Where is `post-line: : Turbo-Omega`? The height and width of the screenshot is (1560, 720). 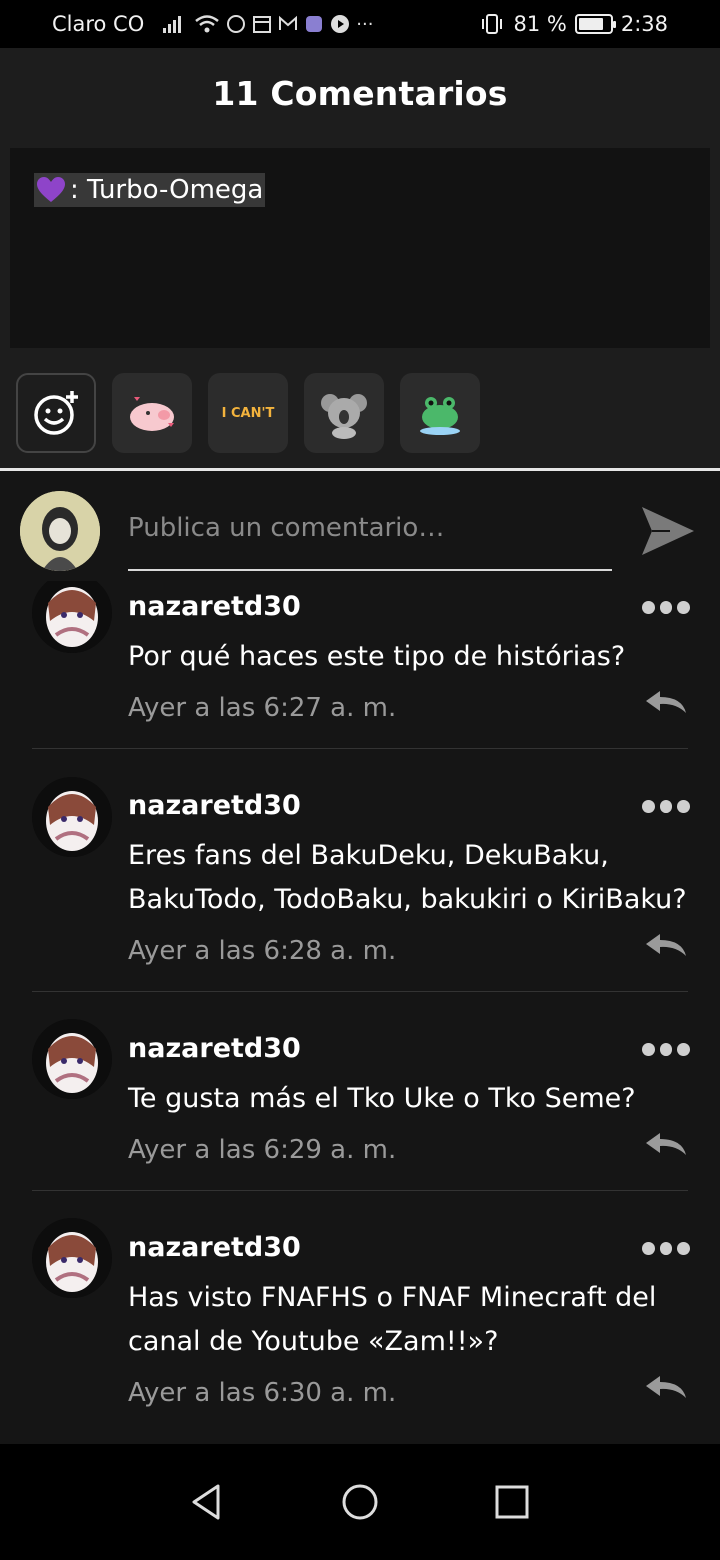 post-line: : Turbo-Omega is located at coordinates (150, 190).